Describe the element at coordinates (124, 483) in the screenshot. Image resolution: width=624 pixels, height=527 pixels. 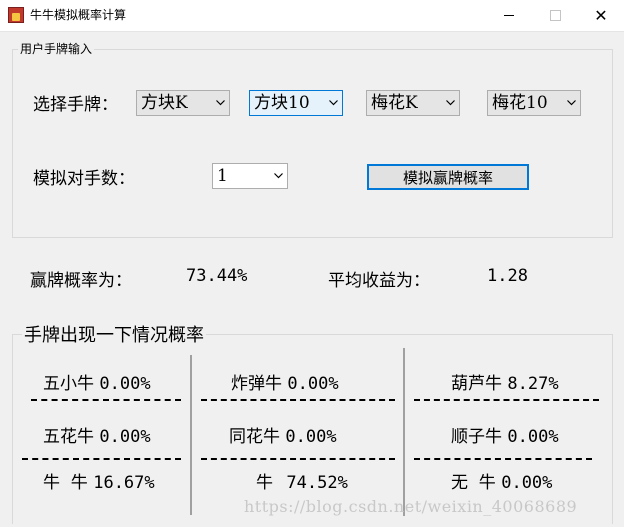
I see `hand-probability: 16.67%` at that location.